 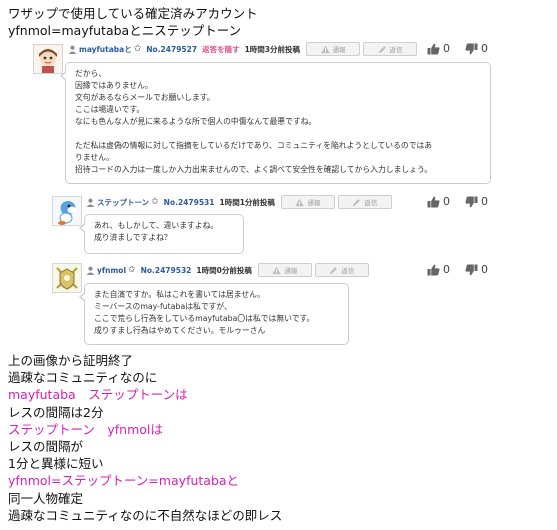 I want to click on comment-line: りません。, so click(x=94, y=157).